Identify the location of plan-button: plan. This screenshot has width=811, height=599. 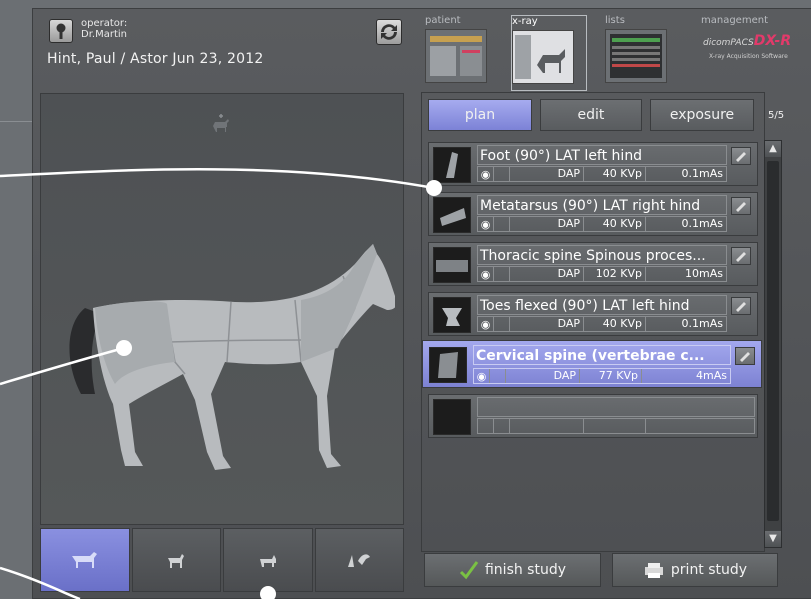
(480, 115).